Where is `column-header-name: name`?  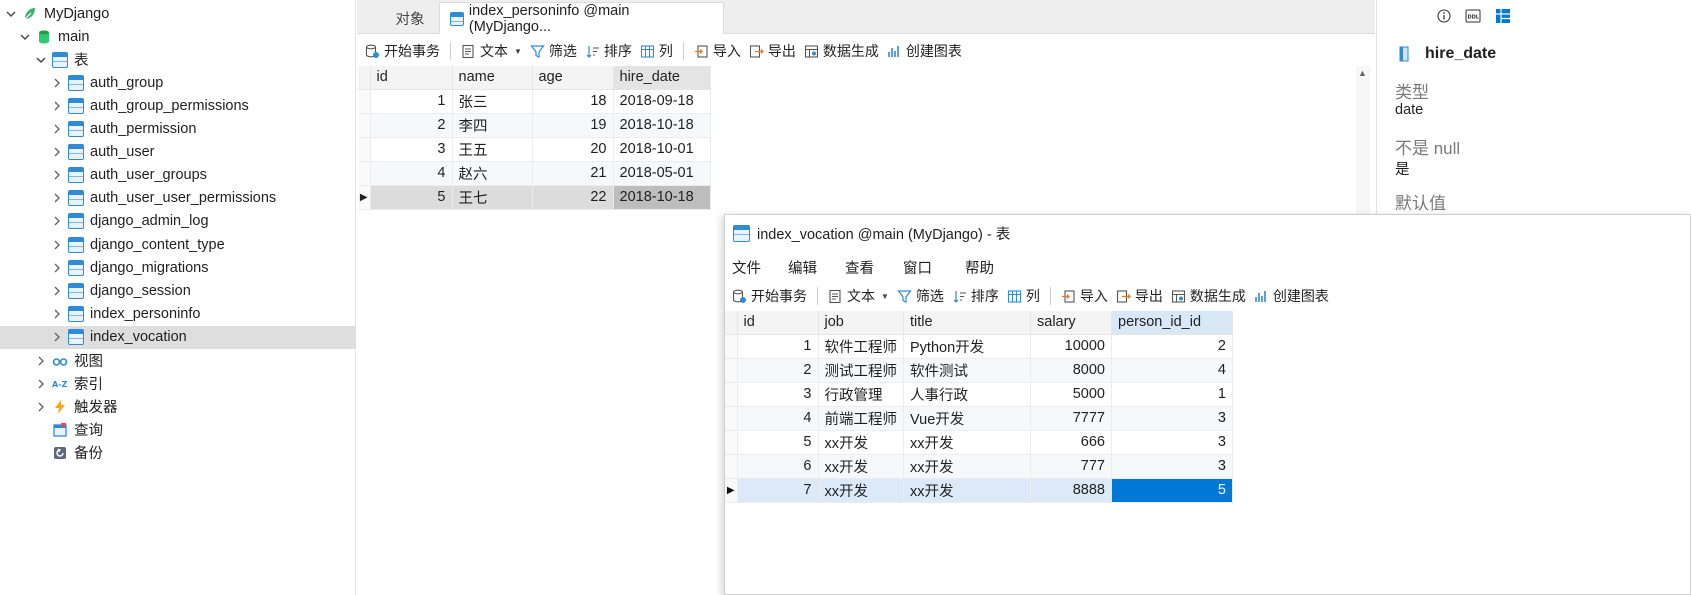
column-header-name: name is located at coordinates (492, 78).